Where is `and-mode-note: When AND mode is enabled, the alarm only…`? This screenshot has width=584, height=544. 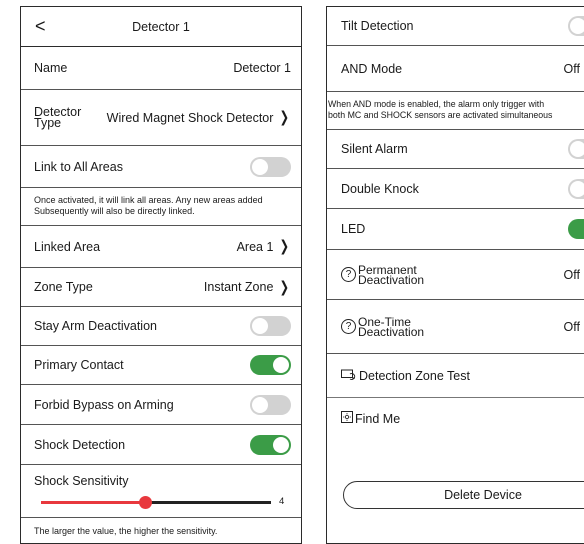
and-mode-note: When AND mode is enabled, the alarm only… is located at coordinates (455, 111).